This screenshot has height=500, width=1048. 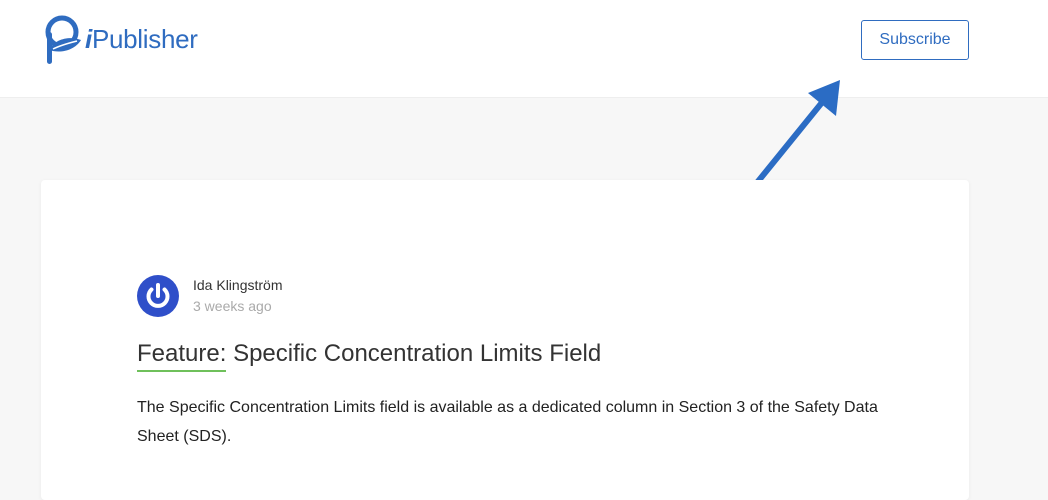 What do you see at coordinates (182, 356) in the screenshot?
I see `post-category: Feature:` at bounding box center [182, 356].